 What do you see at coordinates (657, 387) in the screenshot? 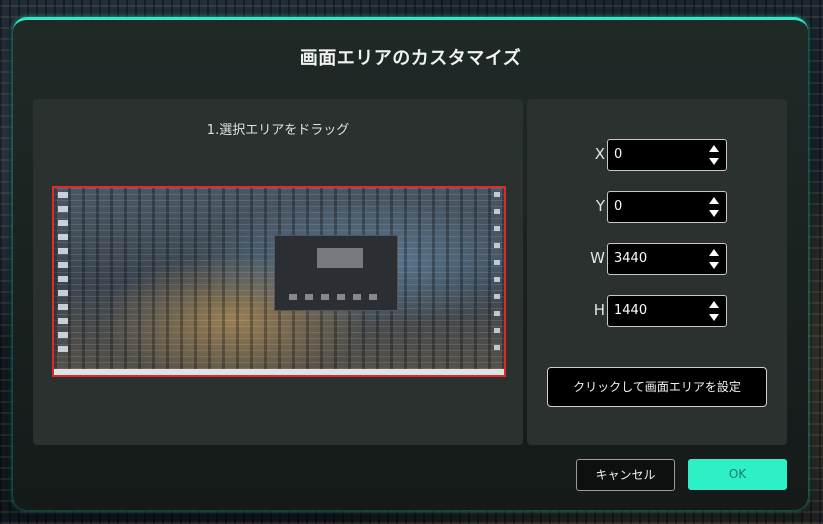
I see `set-screen-area-button: クリックして画面エリアを設定` at bounding box center [657, 387].